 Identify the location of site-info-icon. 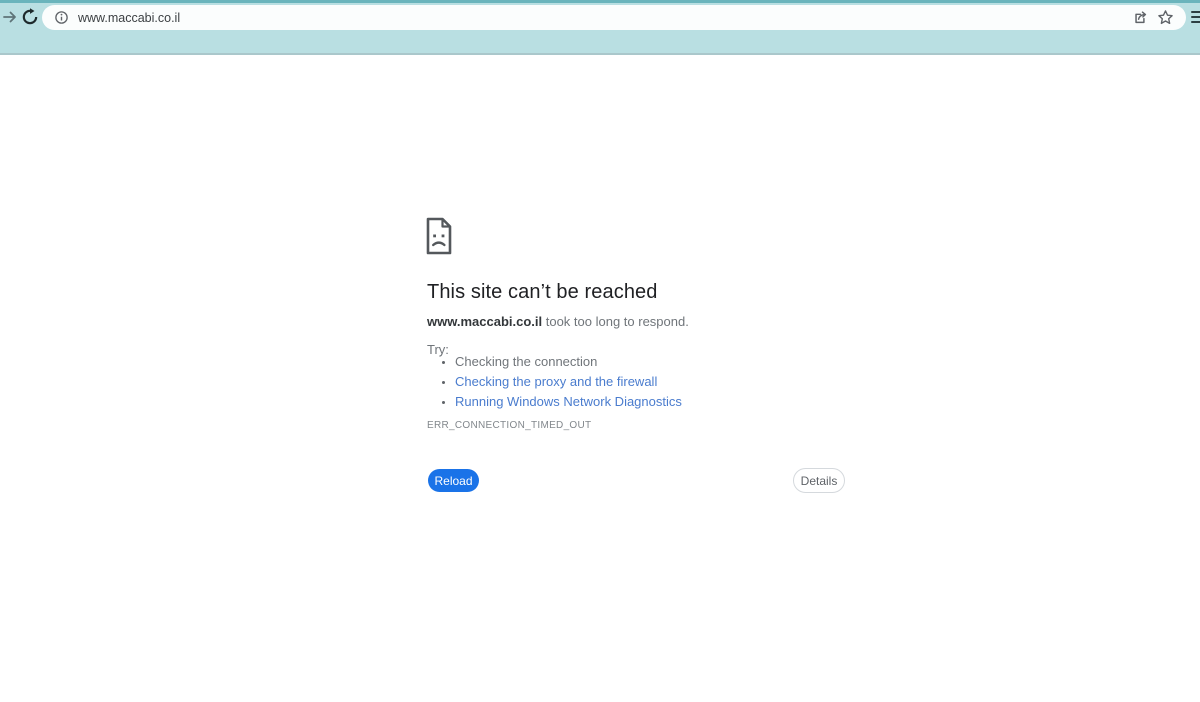
(61, 17).